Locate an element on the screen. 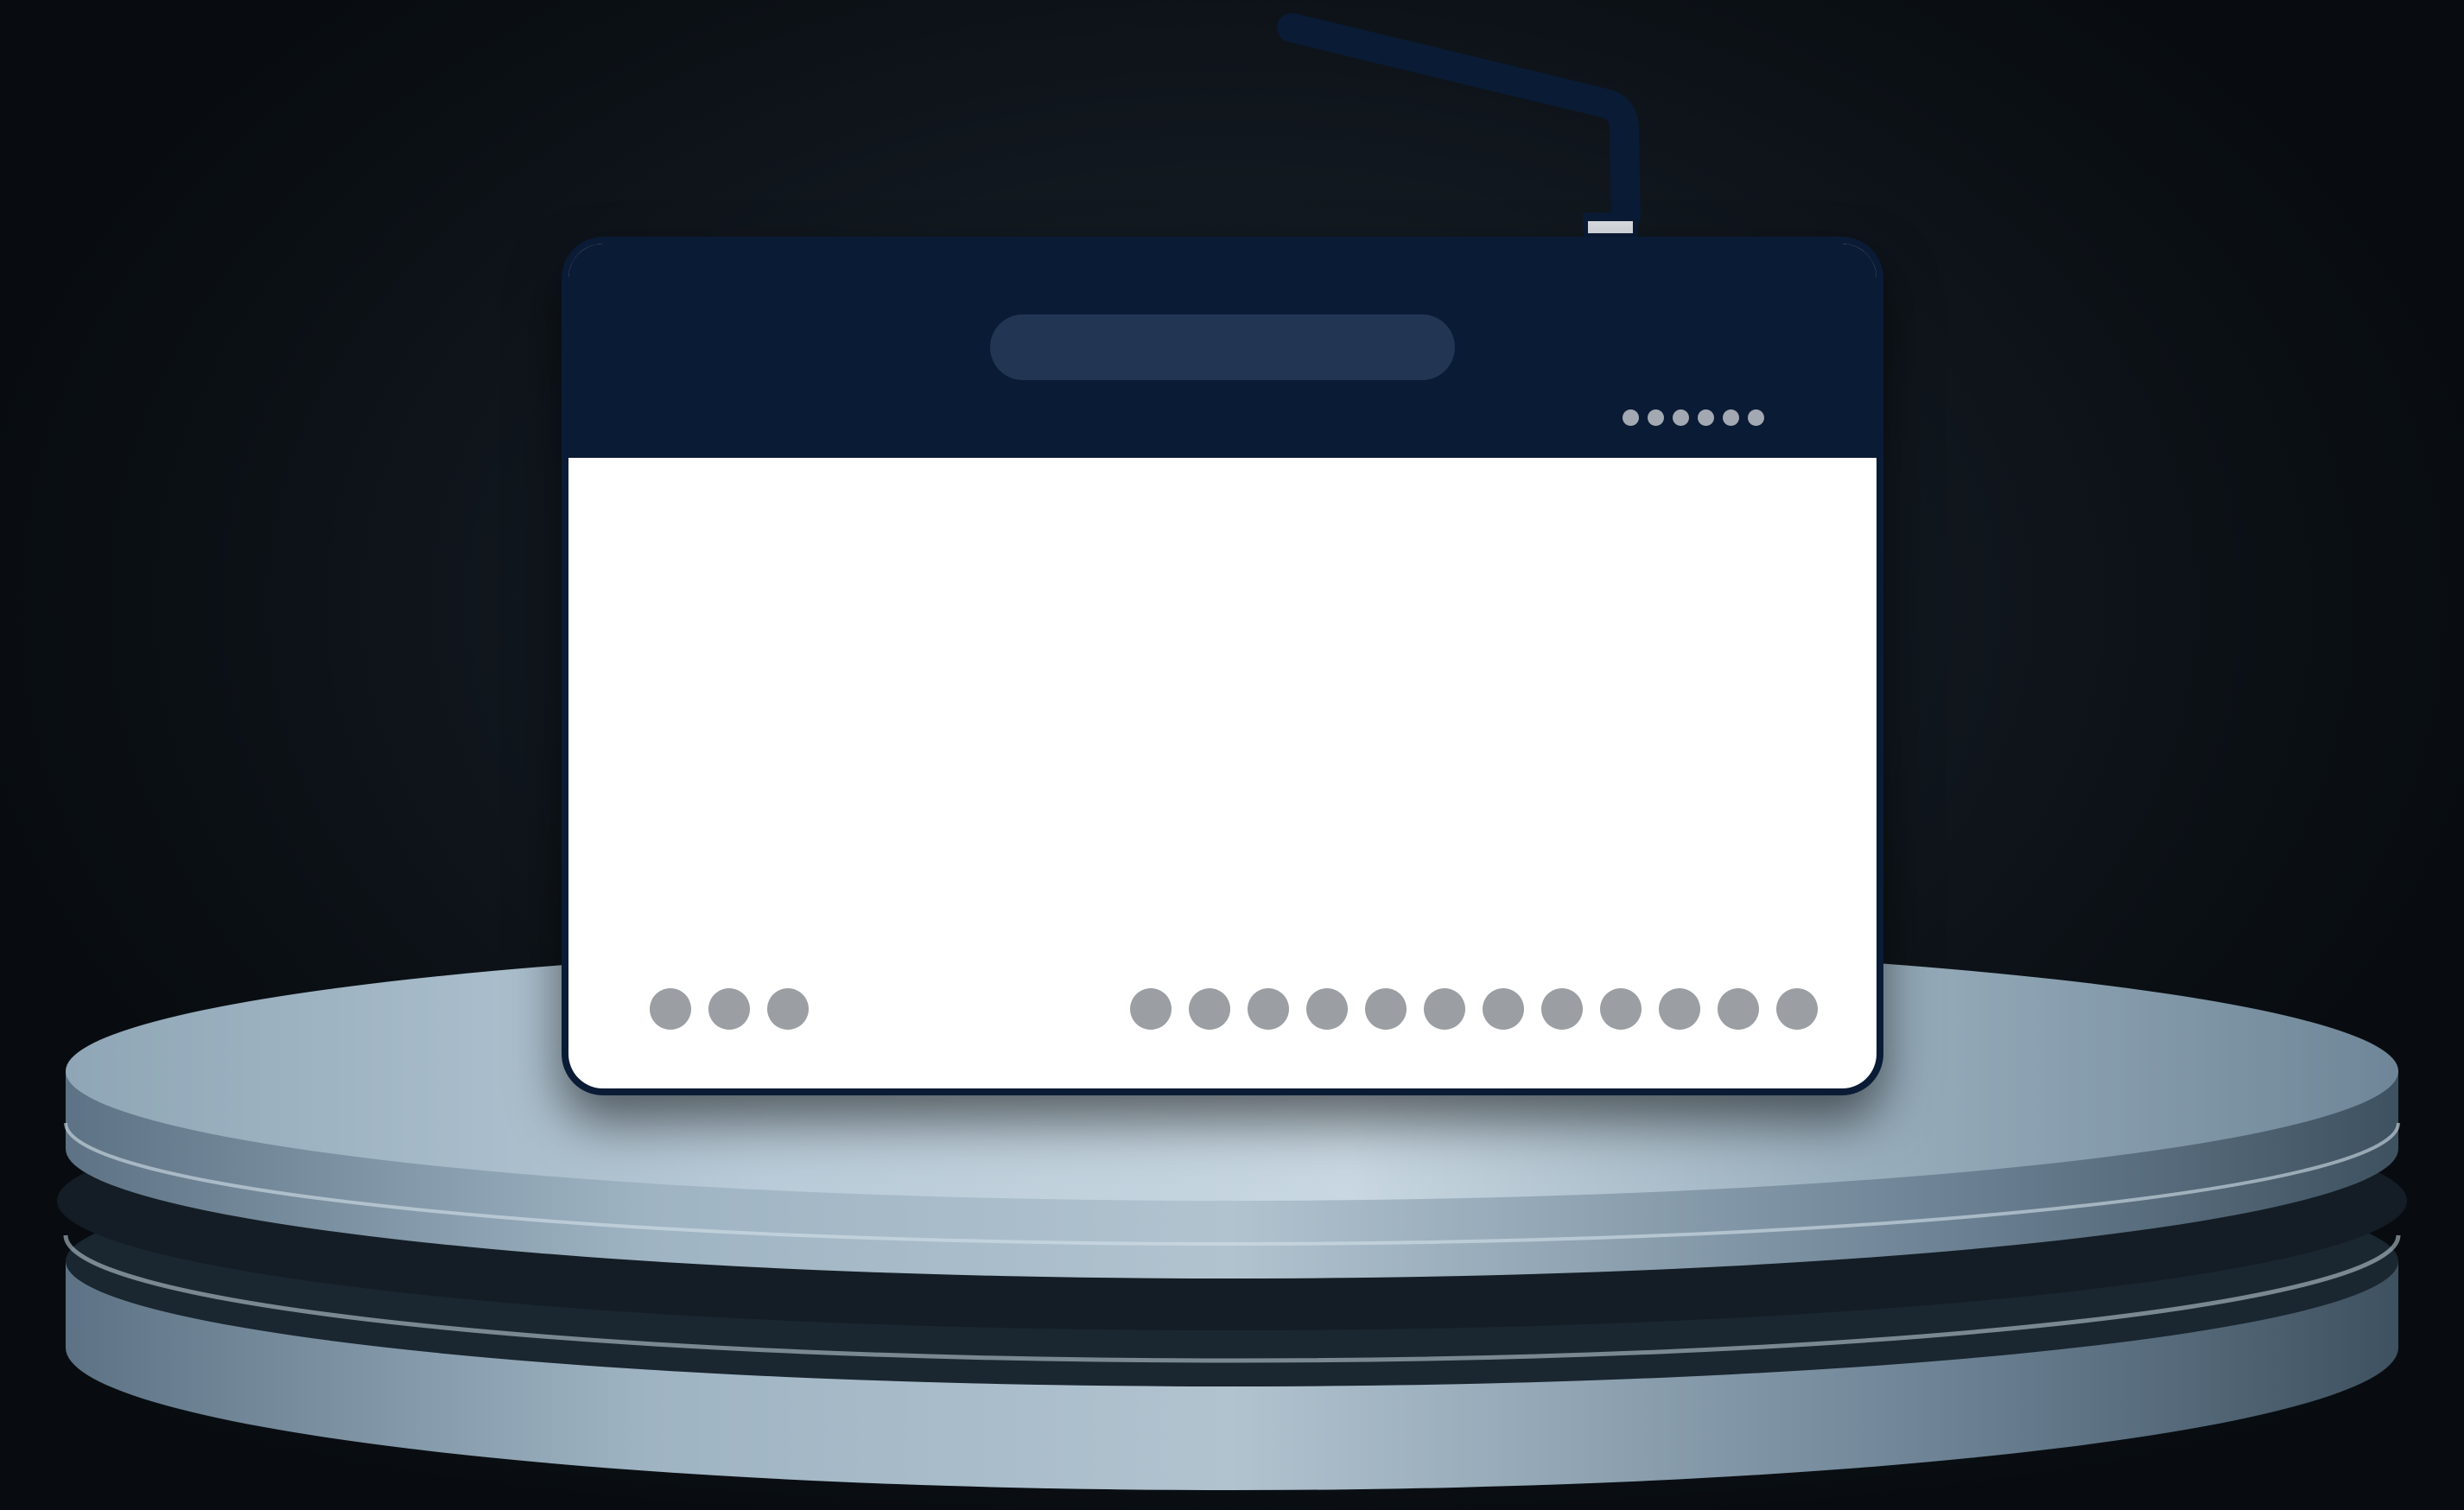  indicator-lights is located at coordinates (1693, 418).